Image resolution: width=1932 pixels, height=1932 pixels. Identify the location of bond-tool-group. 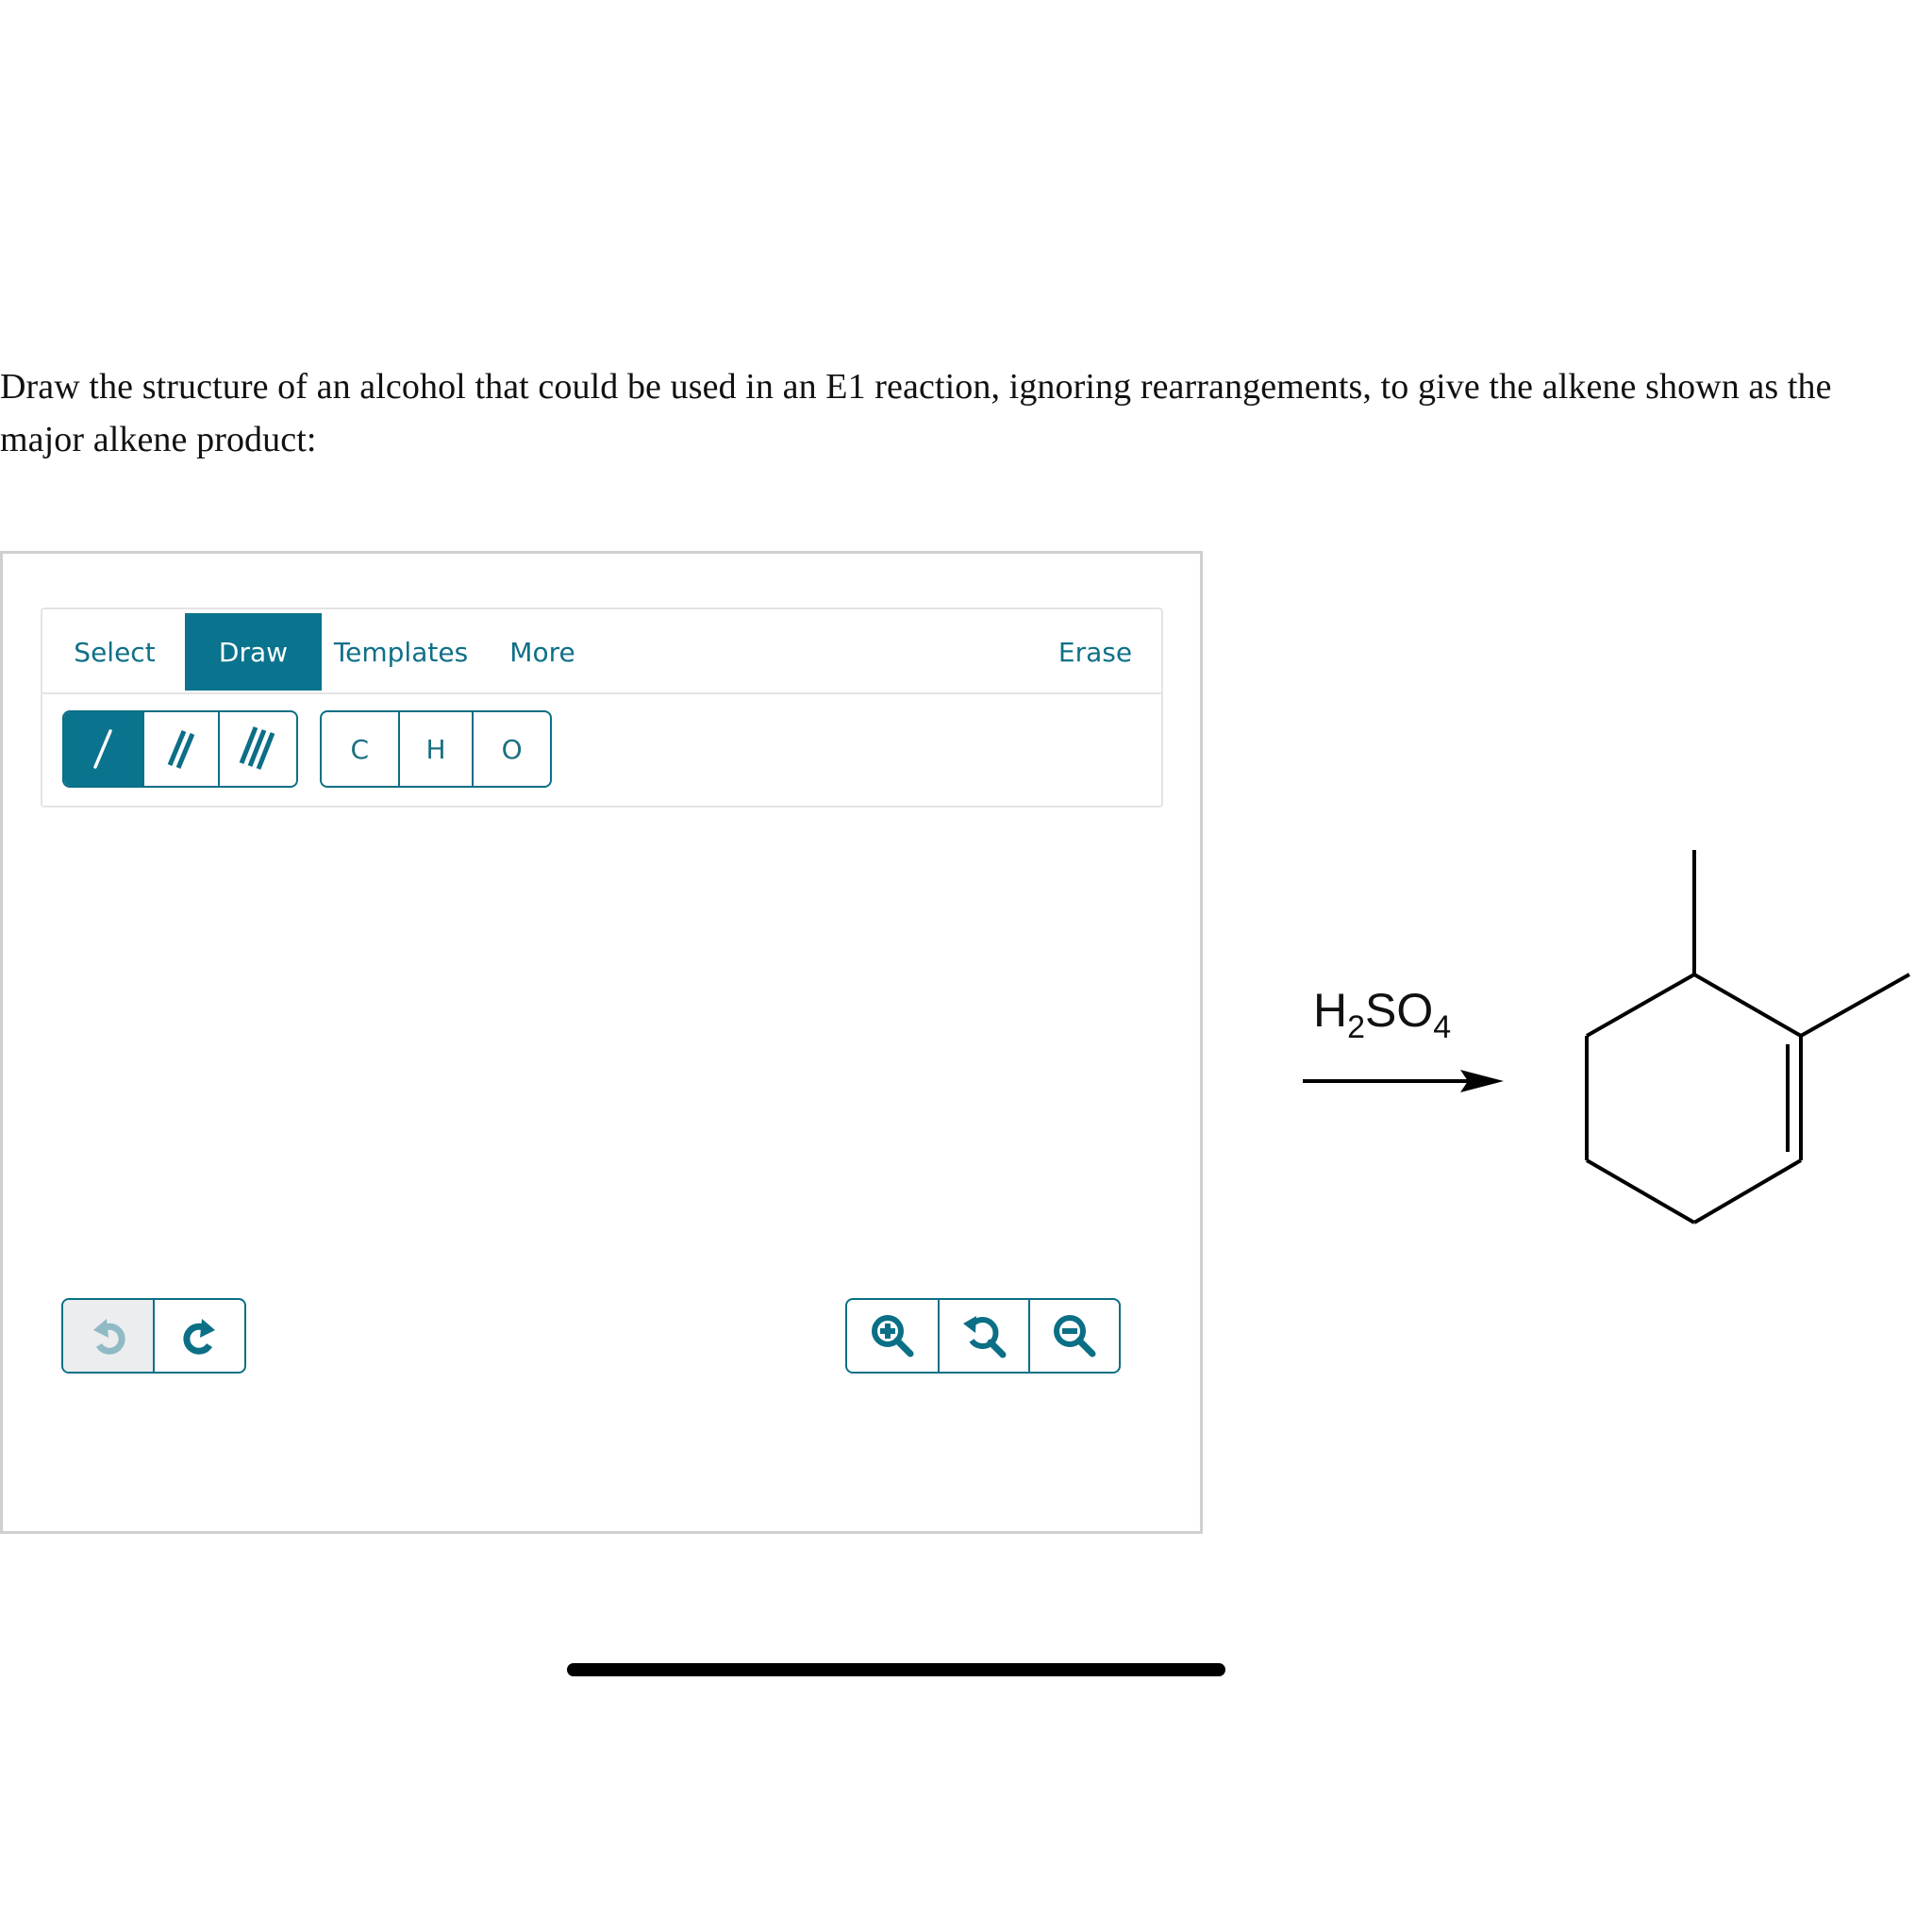
(180, 749).